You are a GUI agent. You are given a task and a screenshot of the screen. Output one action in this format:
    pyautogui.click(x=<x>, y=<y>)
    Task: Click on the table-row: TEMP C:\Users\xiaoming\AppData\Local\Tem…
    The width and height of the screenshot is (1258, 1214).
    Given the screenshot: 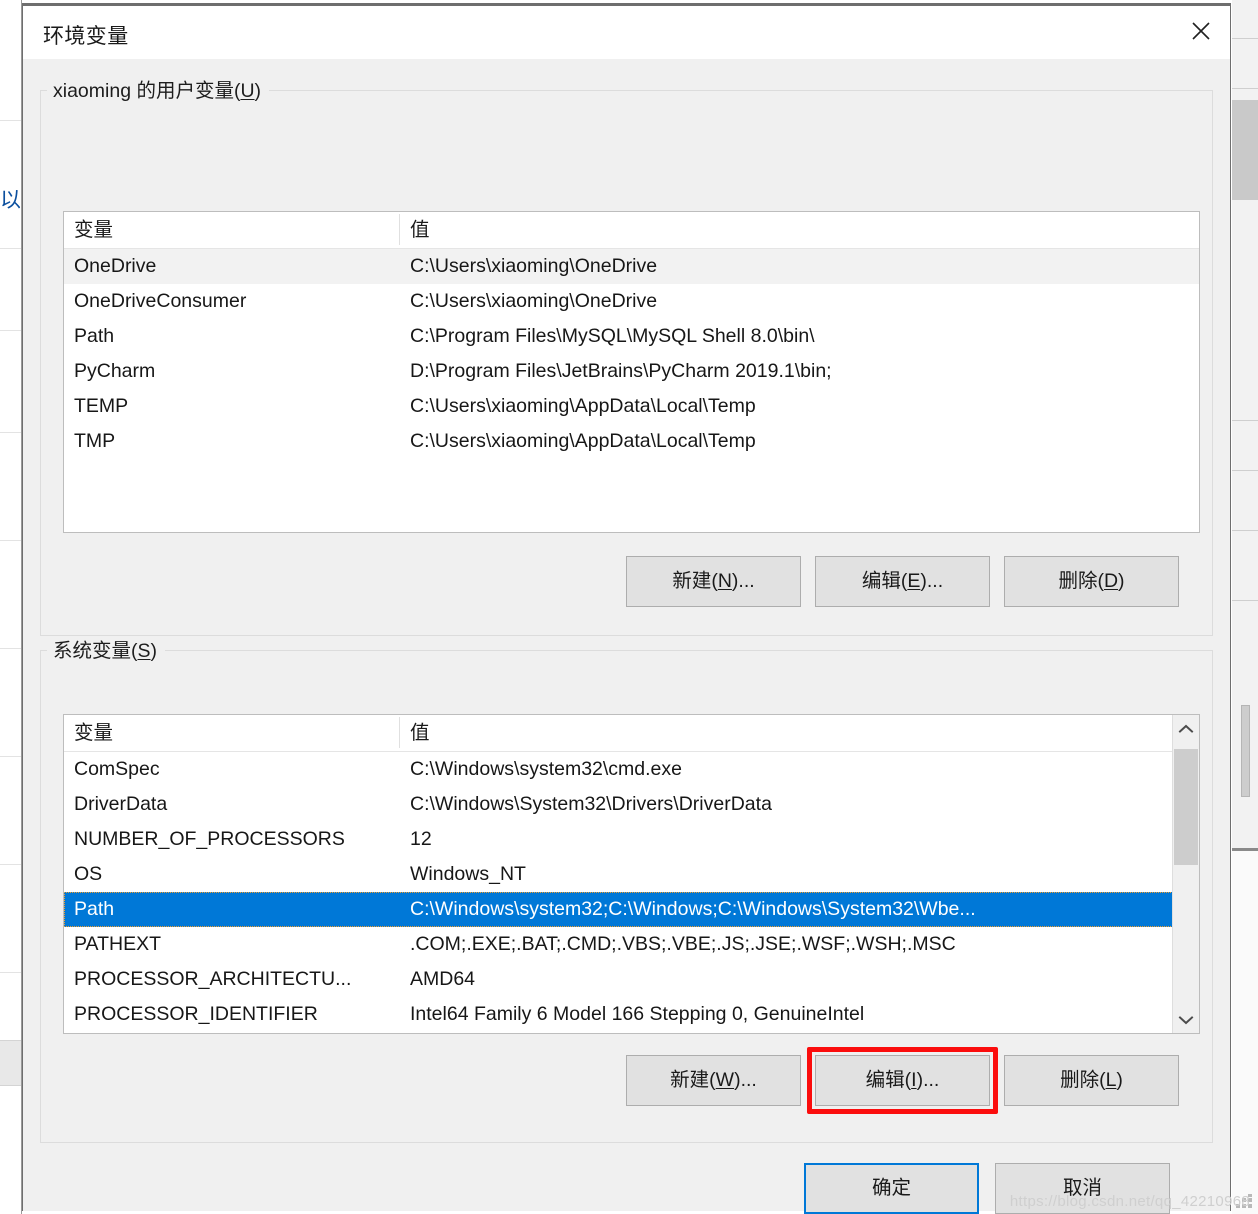 What is the action you would take?
    pyautogui.click(x=631, y=406)
    